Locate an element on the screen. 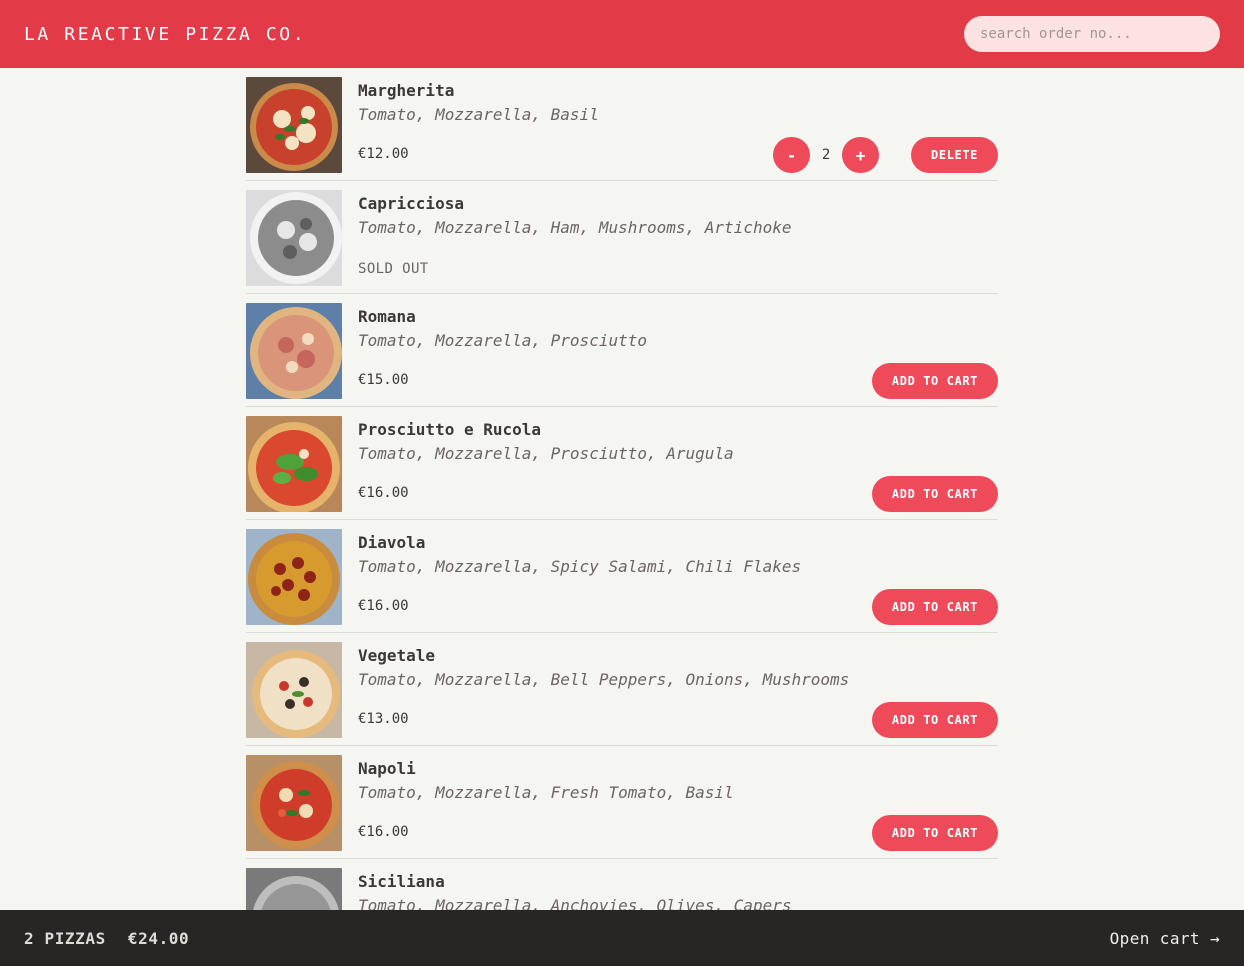 This screenshot has width=1244, height=966. pizza-name: Prosciutto e Rucola is located at coordinates (450, 429).